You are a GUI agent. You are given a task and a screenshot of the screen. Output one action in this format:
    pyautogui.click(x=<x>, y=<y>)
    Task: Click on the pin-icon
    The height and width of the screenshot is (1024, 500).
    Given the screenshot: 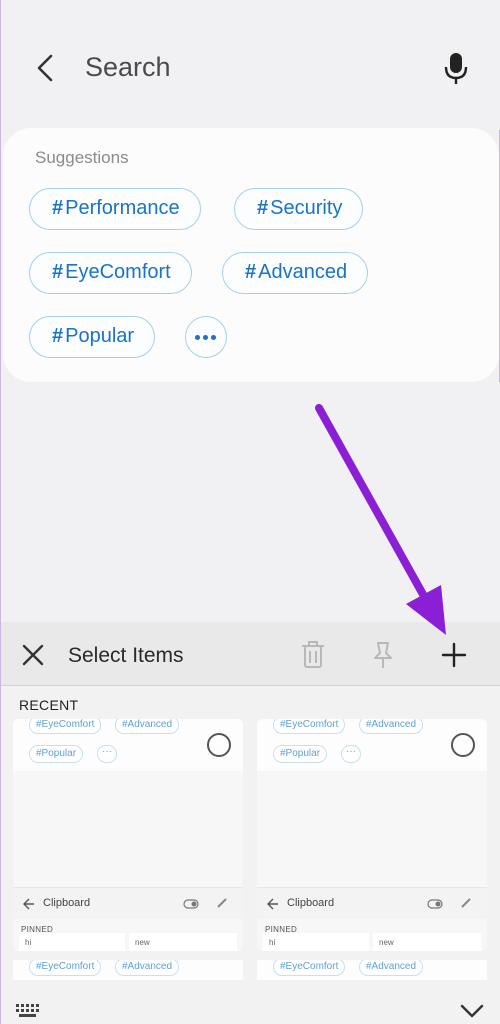 What is the action you would take?
    pyautogui.click(x=383, y=655)
    